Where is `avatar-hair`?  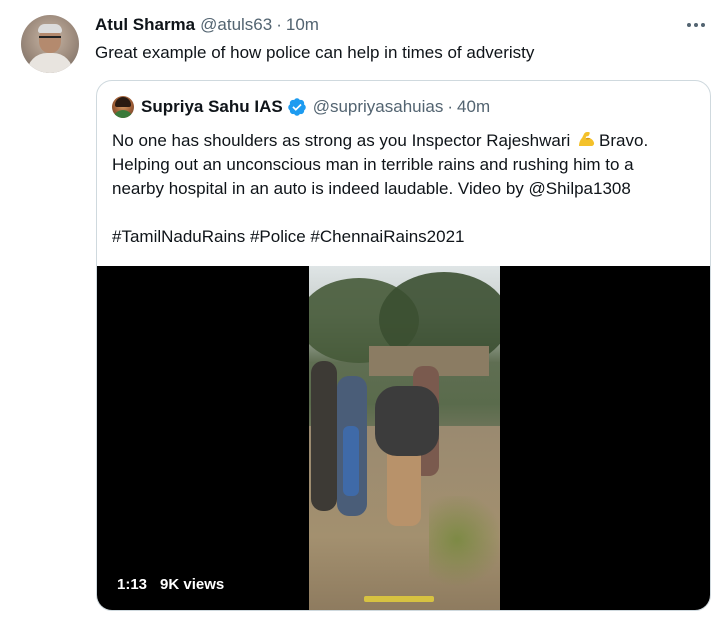 avatar-hair is located at coordinates (50, 28).